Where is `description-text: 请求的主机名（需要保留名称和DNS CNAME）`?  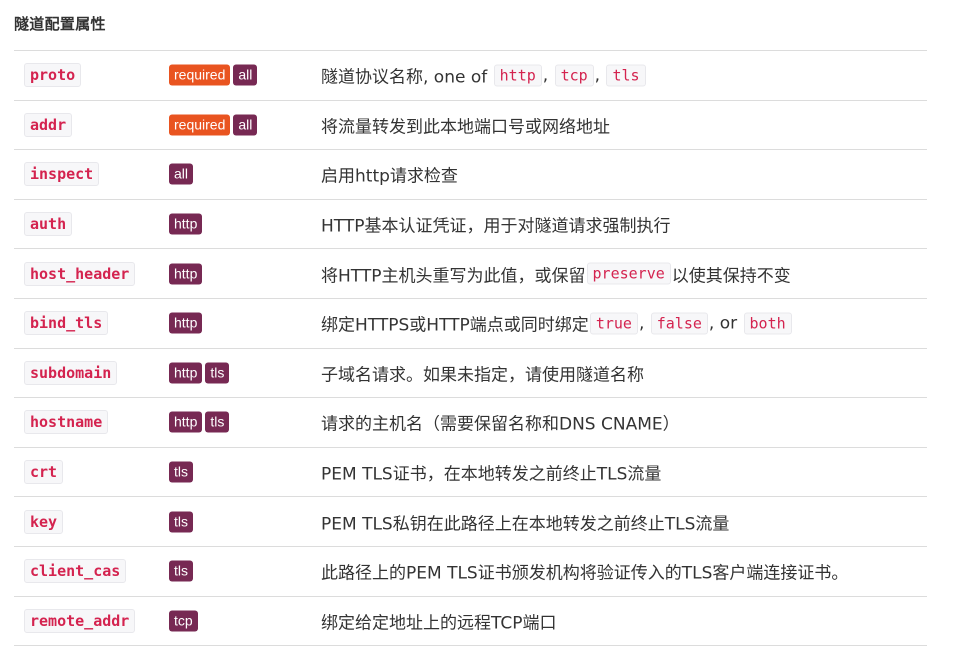 description-text: 请求的主机名（需要保留名称和DNS CNAME） is located at coordinates (500, 424).